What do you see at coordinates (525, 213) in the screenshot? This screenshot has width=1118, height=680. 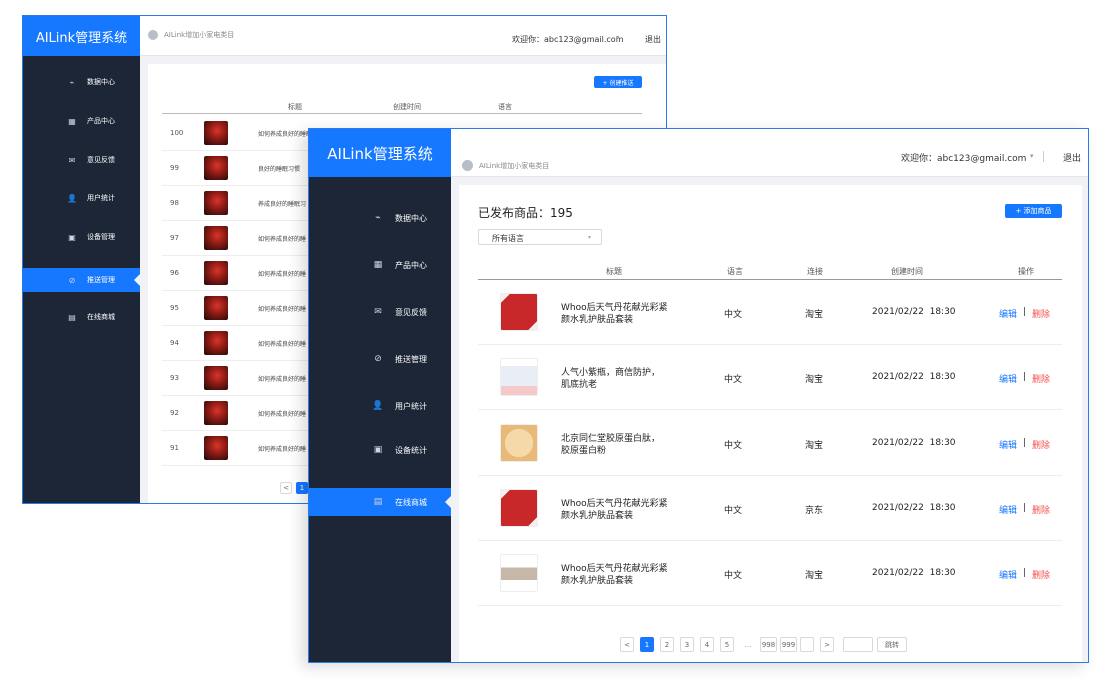 I see `published-count: 已发布商品：195` at bounding box center [525, 213].